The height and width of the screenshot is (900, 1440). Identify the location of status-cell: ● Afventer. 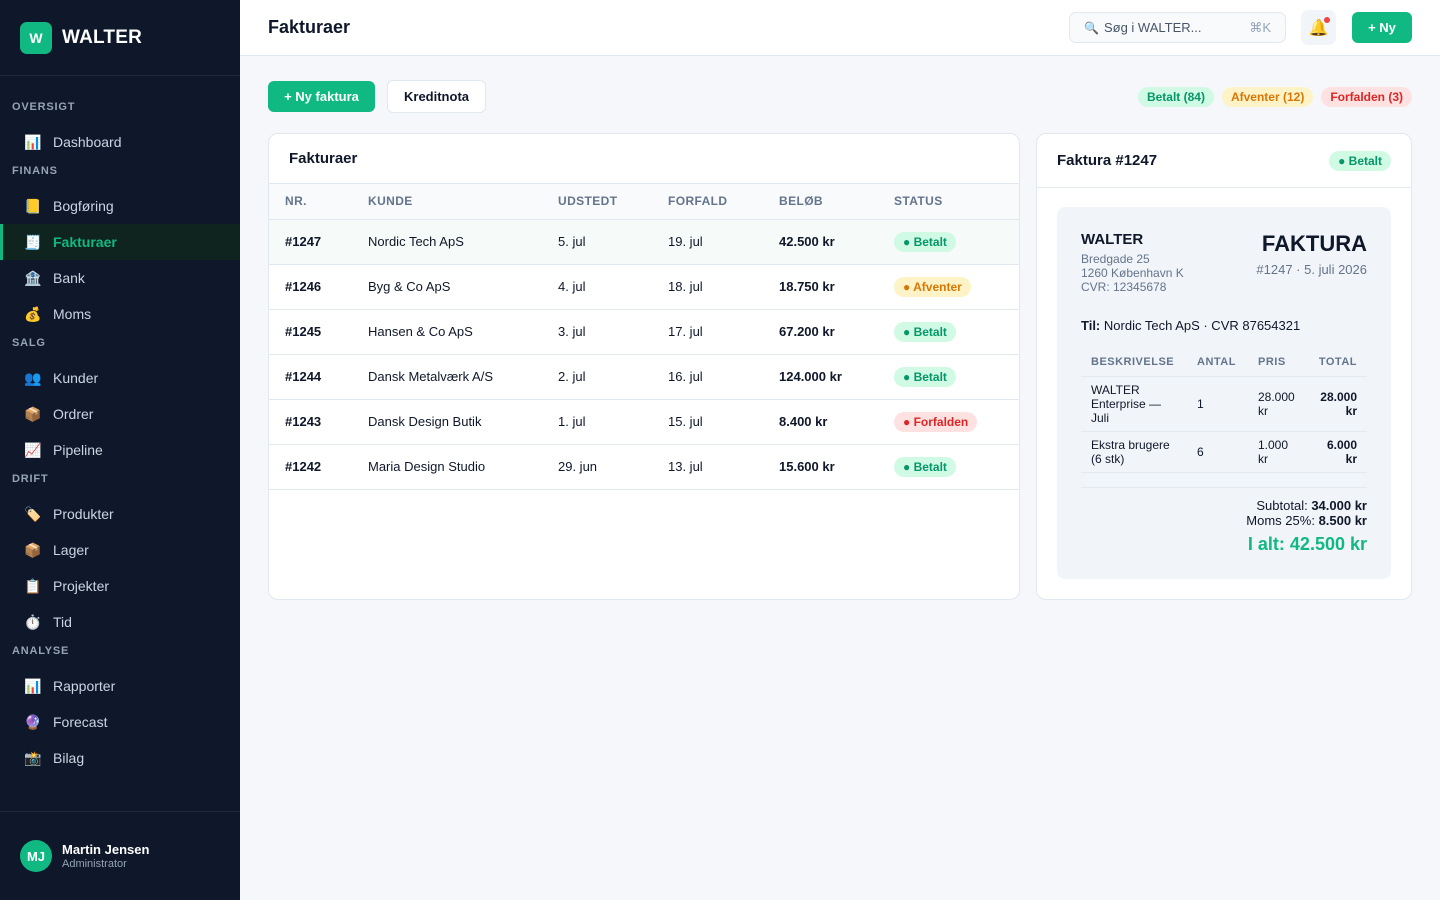
(956, 286).